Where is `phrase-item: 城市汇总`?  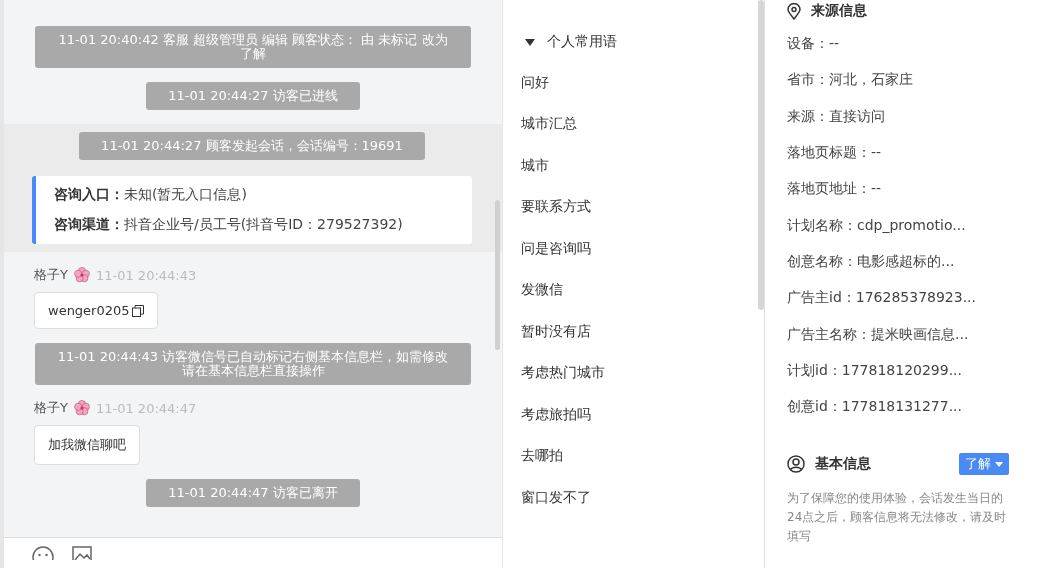 phrase-item: 城市汇总 is located at coordinates (549, 124).